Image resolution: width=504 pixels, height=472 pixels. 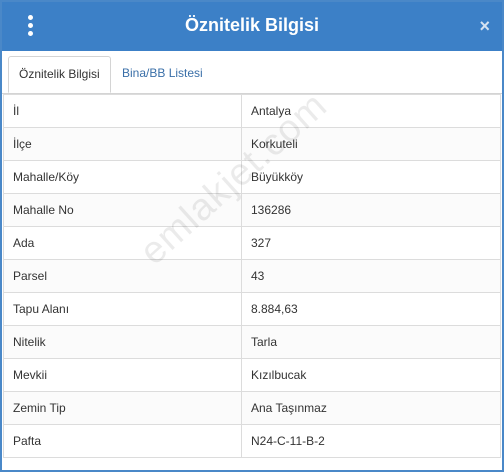 What do you see at coordinates (122, 309) in the screenshot?
I see `attribute-key: Tapu Alanı` at bounding box center [122, 309].